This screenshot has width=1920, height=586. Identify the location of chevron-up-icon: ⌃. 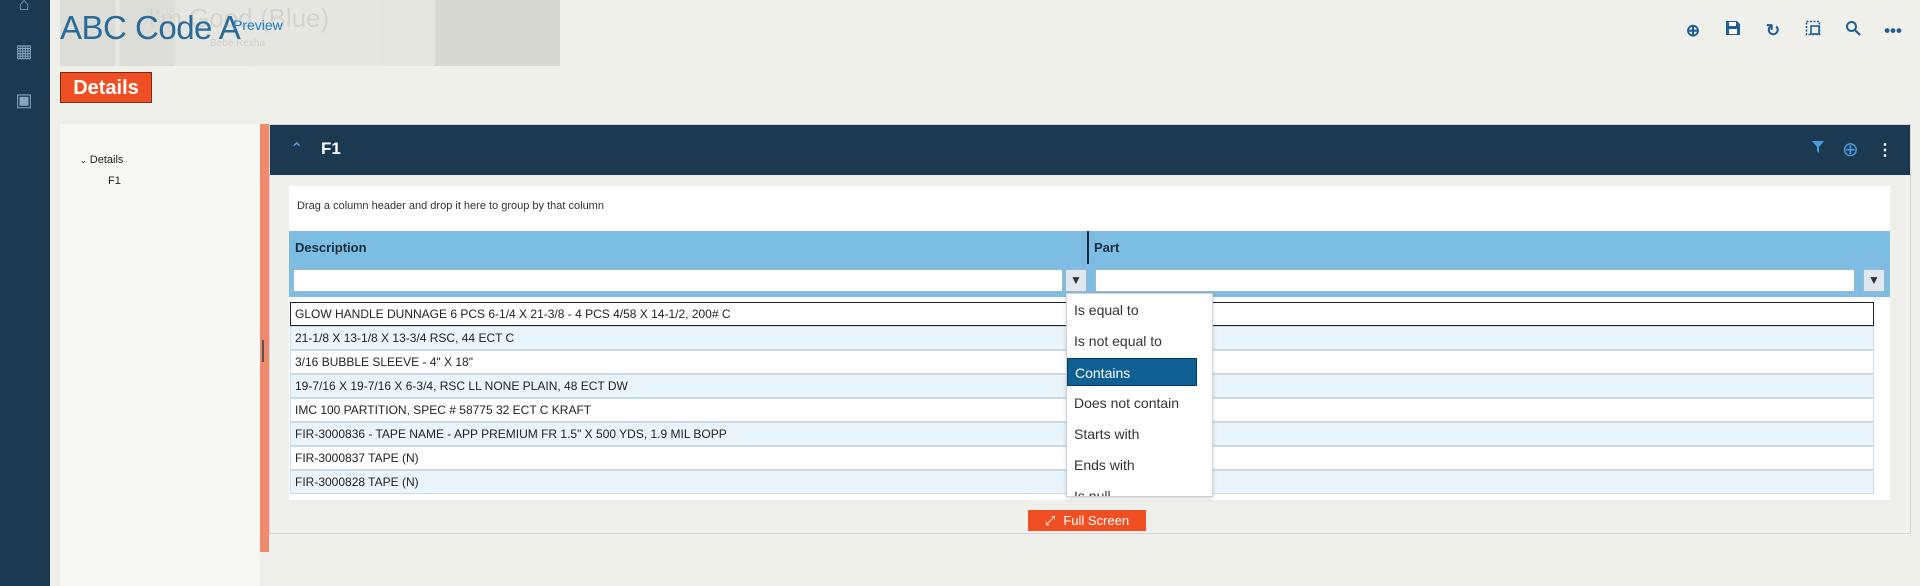
(296, 149).